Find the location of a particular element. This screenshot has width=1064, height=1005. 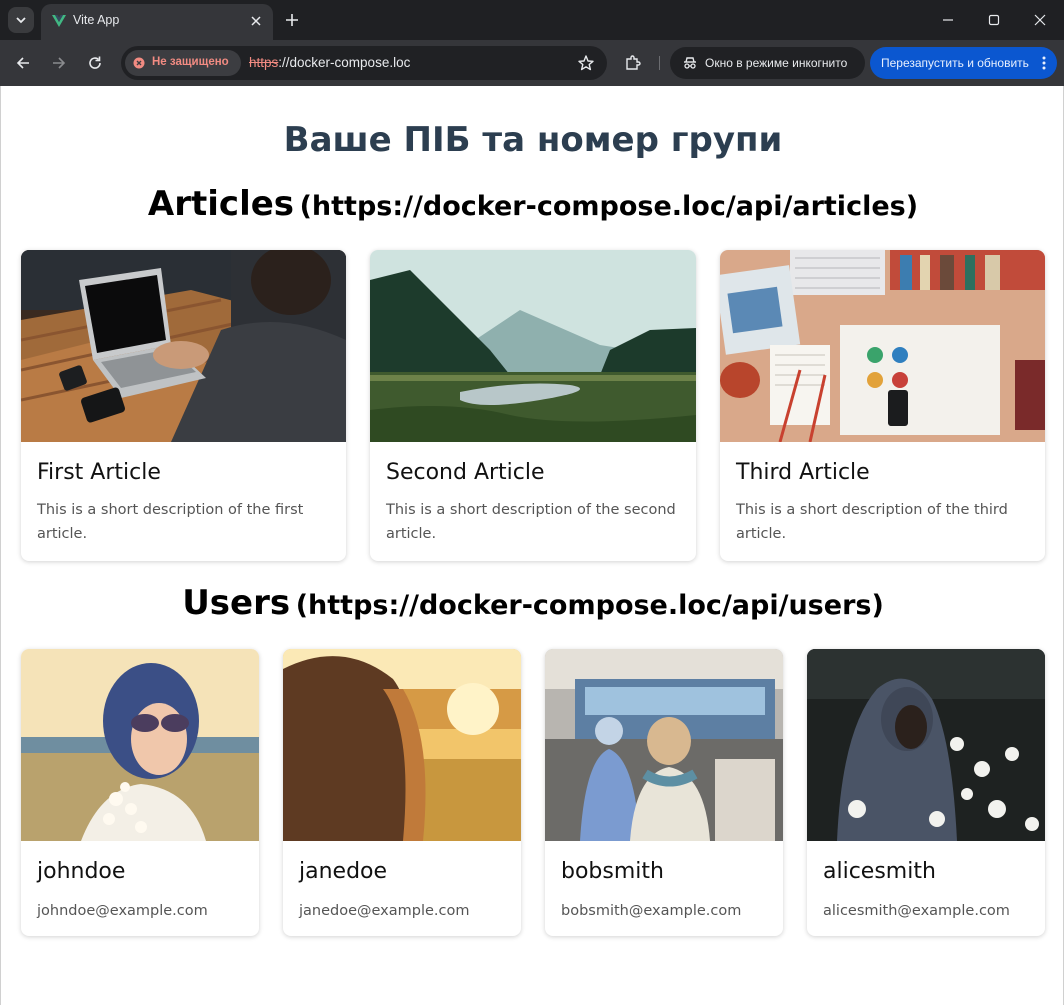

chevron-down-icon is located at coordinates (21, 20).